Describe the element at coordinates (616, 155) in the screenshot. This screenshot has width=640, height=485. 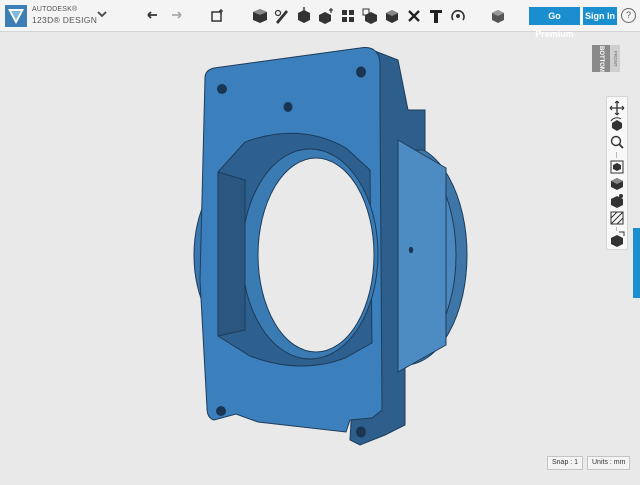
I see `nav-divider` at that location.